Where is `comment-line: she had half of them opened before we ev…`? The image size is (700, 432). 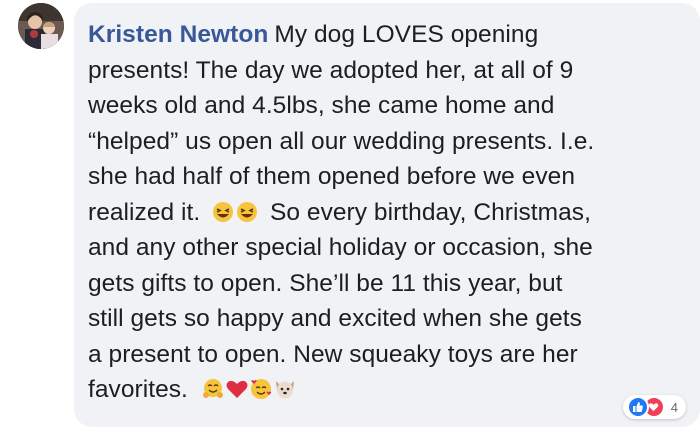
comment-line: she had half of them opened before we ev… is located at coordinates (332, 176).